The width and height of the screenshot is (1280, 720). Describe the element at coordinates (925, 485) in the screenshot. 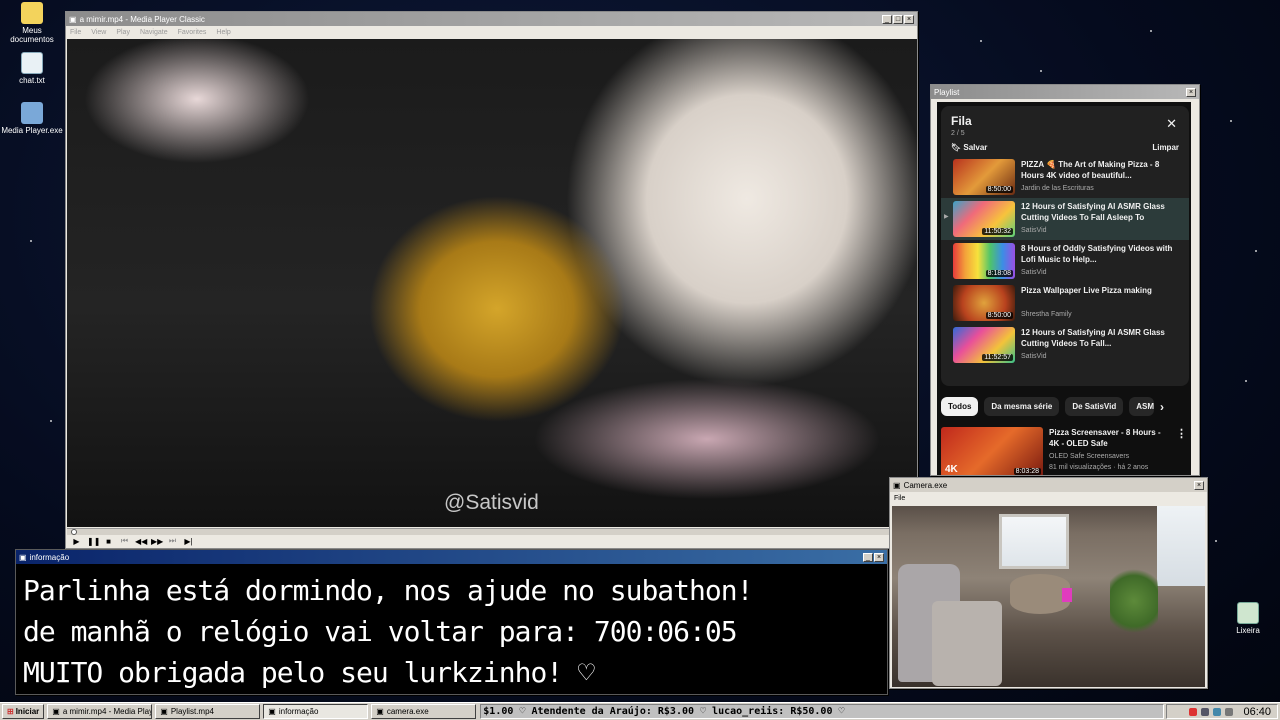

I see `window-title: Camera.exe` at that location.